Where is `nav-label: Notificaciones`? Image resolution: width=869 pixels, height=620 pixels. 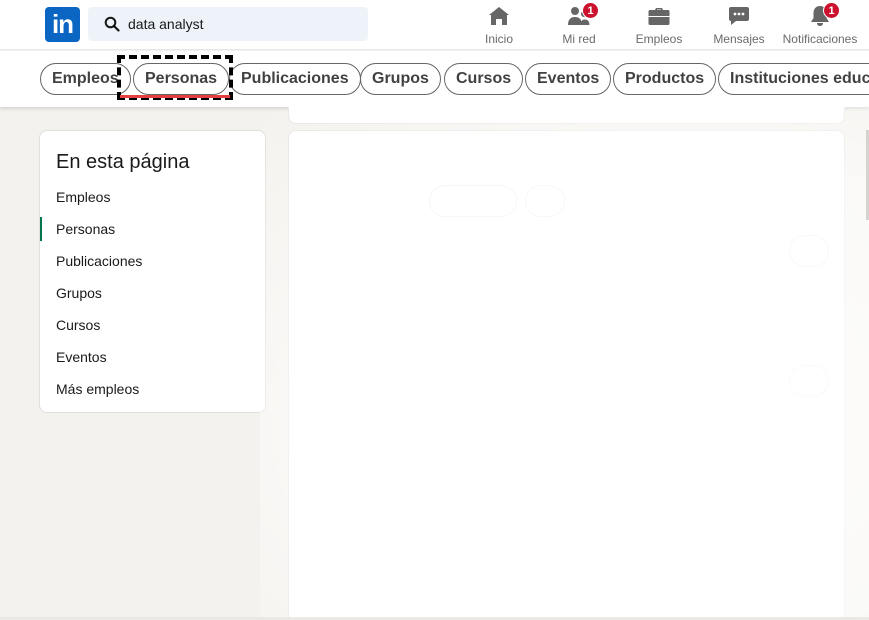
nav-label: Notificaciones is located at coordinates (820, 39).